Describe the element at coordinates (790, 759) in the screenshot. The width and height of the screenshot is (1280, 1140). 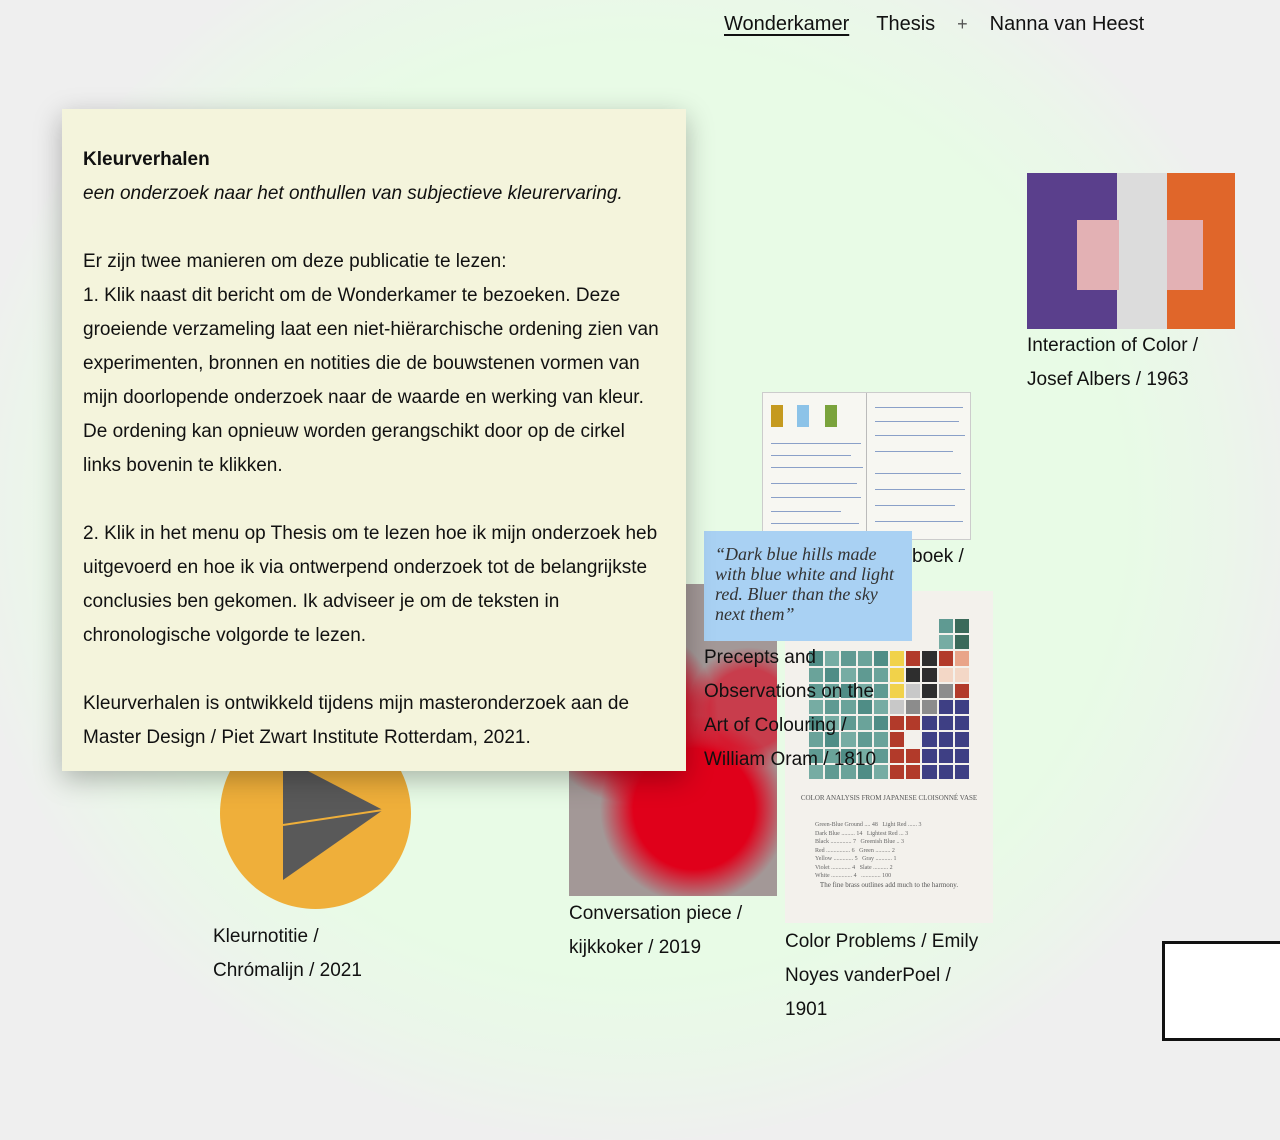
I see `oram-caption-line4: William Oram / 1810` at that location.